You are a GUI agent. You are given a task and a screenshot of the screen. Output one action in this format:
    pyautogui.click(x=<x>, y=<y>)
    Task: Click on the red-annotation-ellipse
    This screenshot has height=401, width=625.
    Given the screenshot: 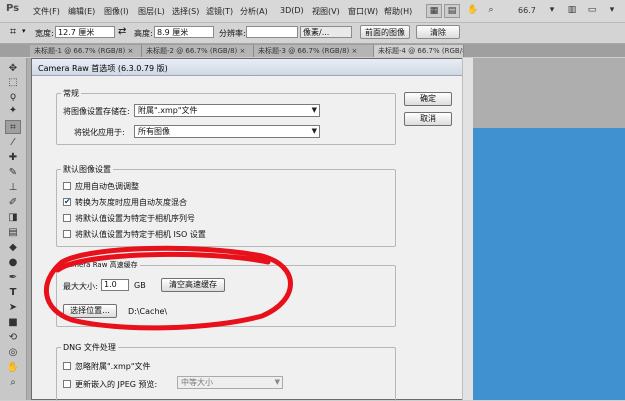 What is the action you would take?
    pyautogui.click(x=168, y=288)
    